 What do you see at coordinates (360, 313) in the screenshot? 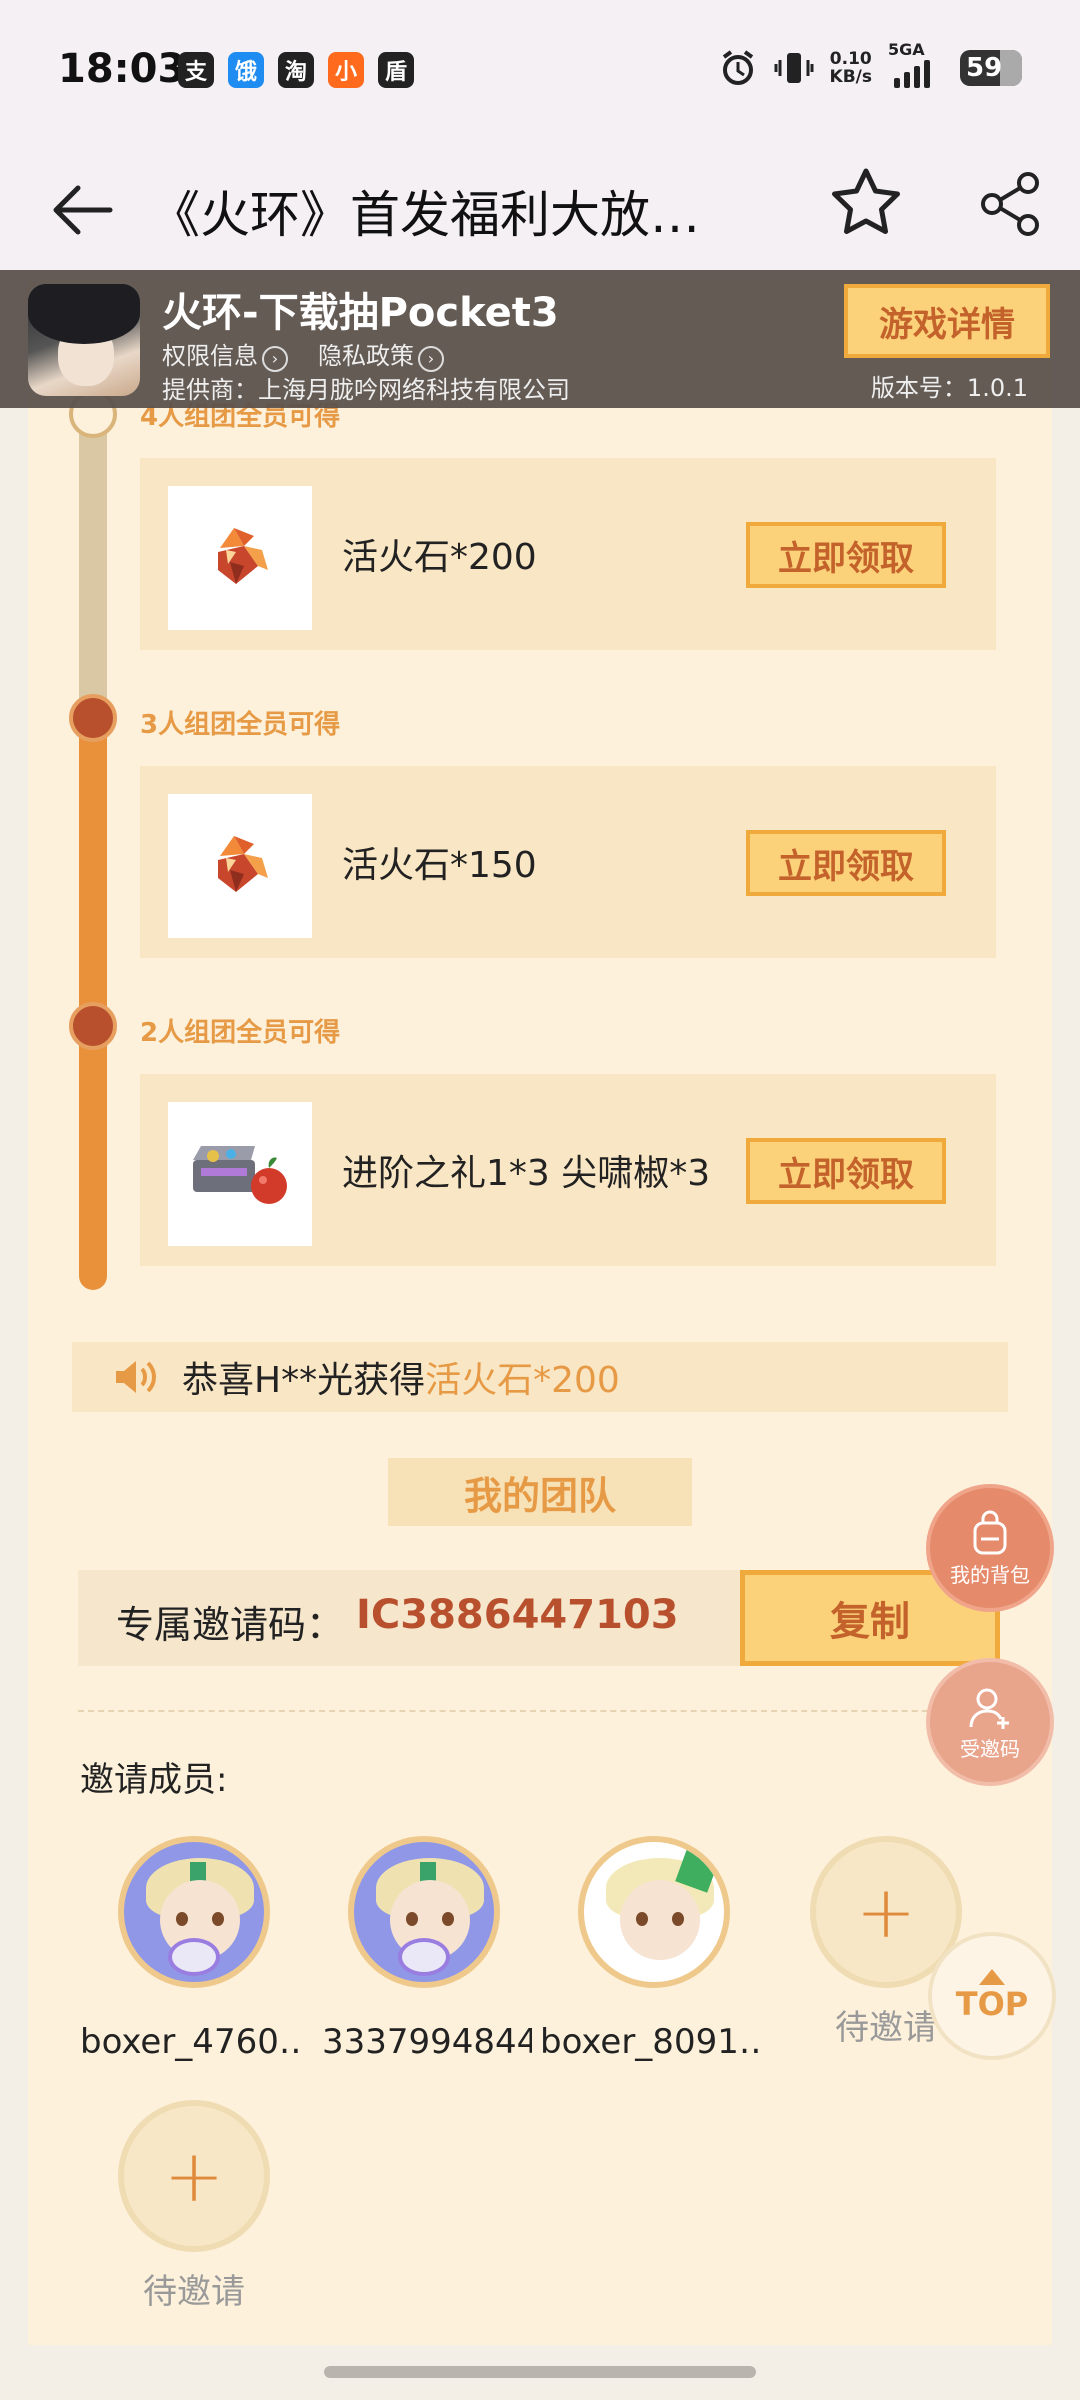
I see `game-name: 火环-下载抽Pocket3` at bounding box center [360, 313].